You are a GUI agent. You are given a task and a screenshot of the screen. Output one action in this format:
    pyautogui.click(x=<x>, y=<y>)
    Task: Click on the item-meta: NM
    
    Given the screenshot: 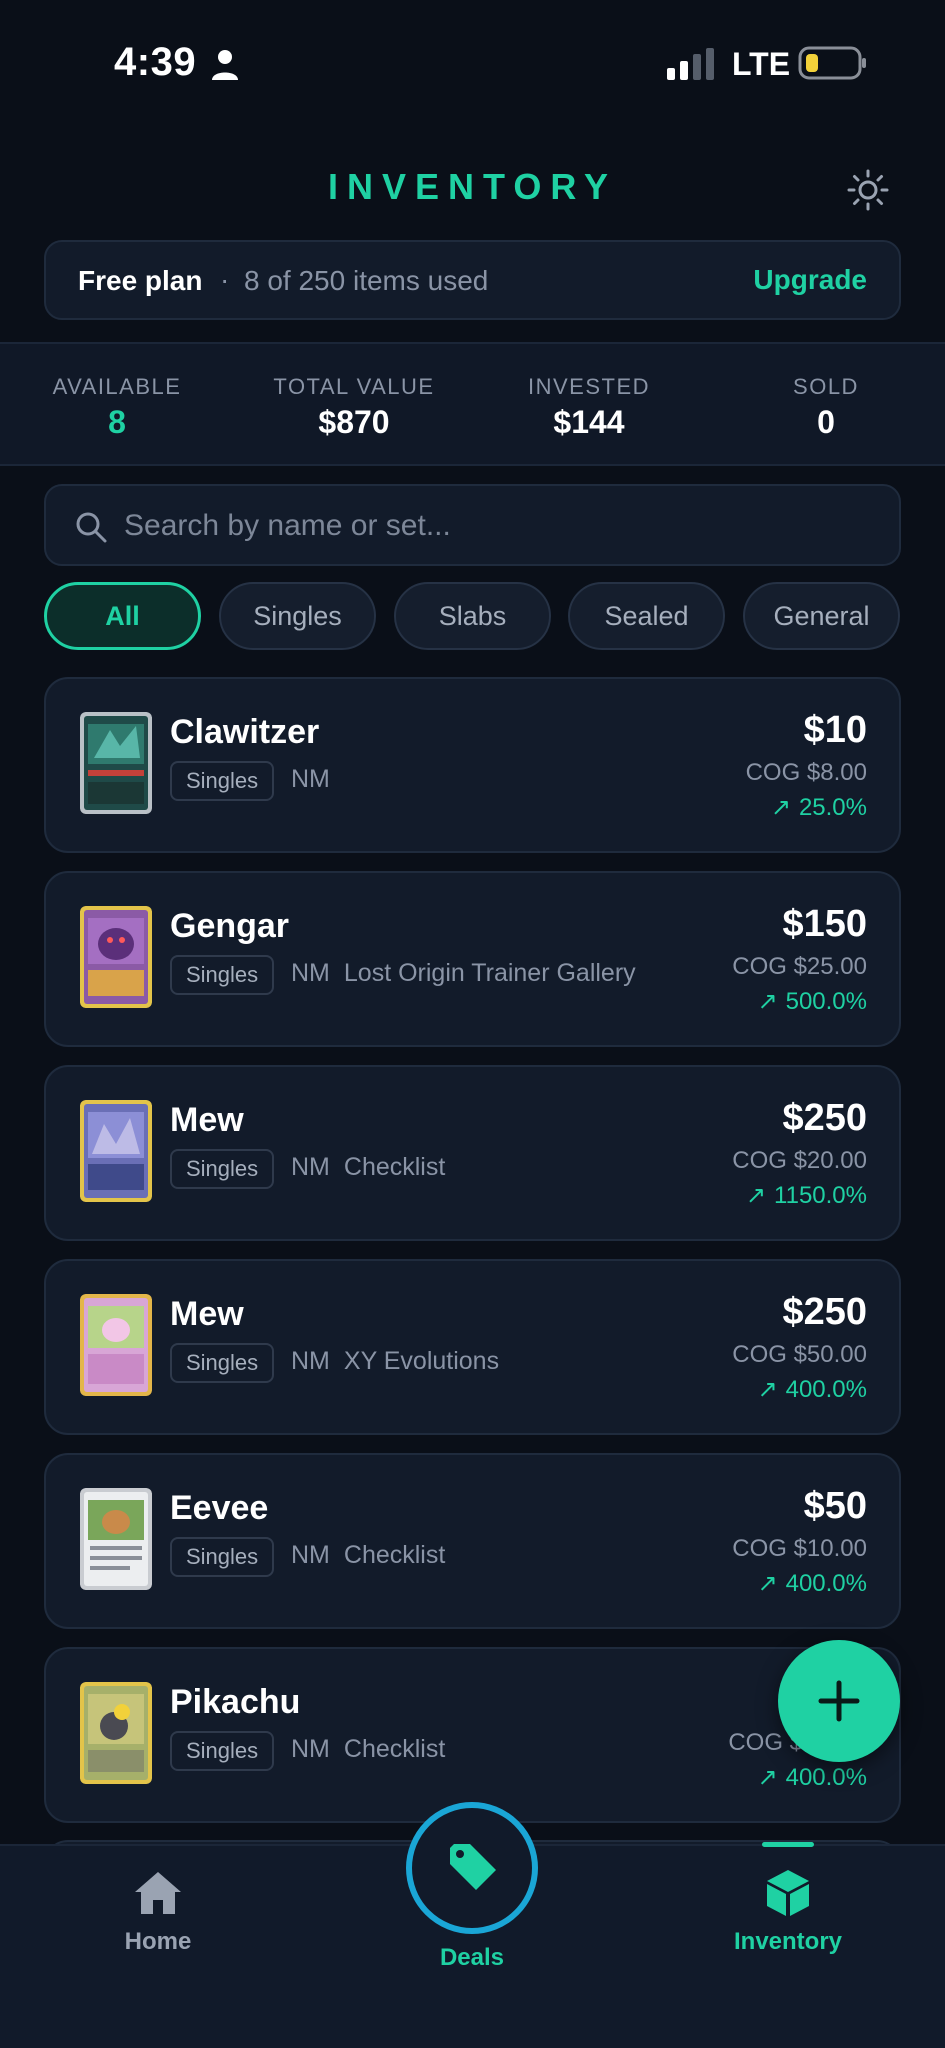 What is the action you would take?
    pyautogui.click(x=317, y=779)
    